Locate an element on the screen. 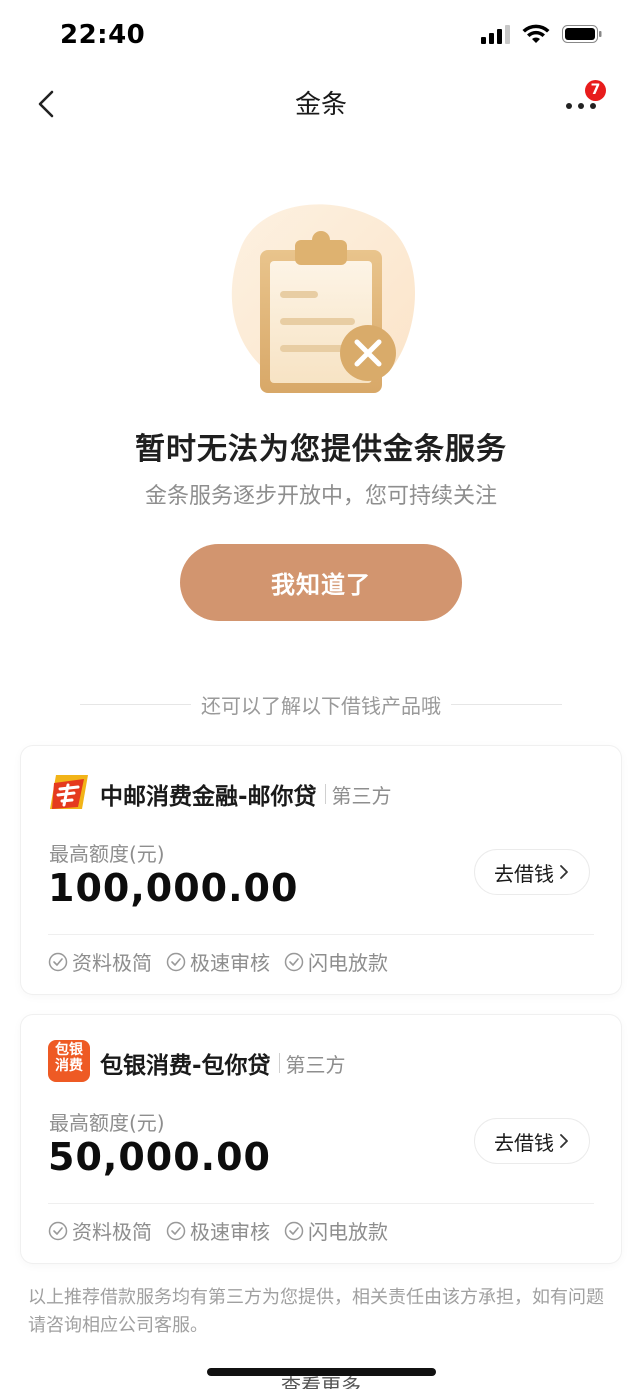 The height and width of the screenshot is (1389, 642). battery-icon is located at coordinates (582, 34).